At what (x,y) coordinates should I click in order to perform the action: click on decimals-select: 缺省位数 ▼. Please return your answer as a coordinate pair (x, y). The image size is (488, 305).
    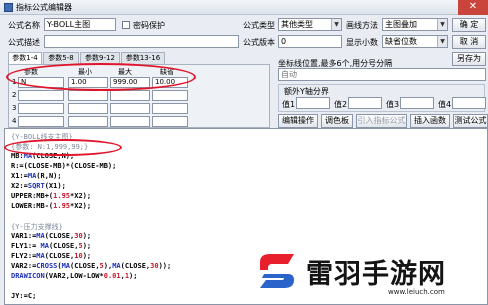
    Looking at the image, I should click on (415, 41).